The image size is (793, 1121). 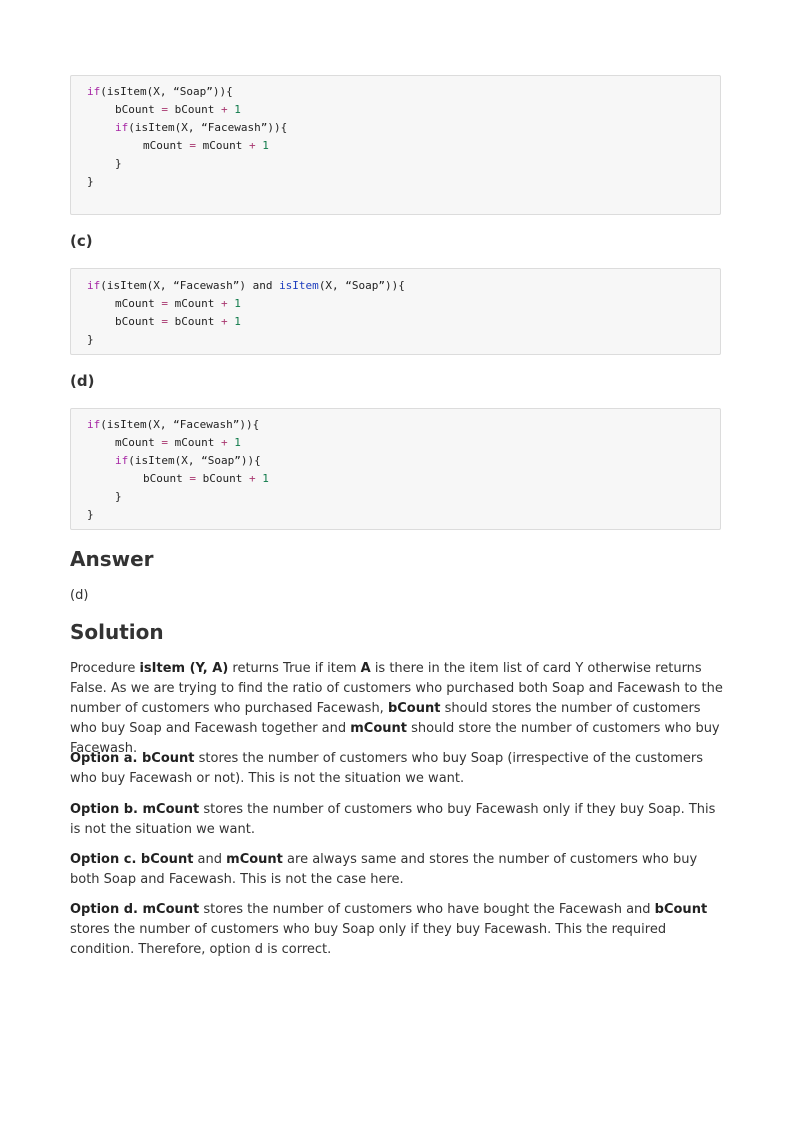 What do you see at coordinates (105, 668) in the screenshot?
I see `text: Procedure` at bounding box center [105, 668].